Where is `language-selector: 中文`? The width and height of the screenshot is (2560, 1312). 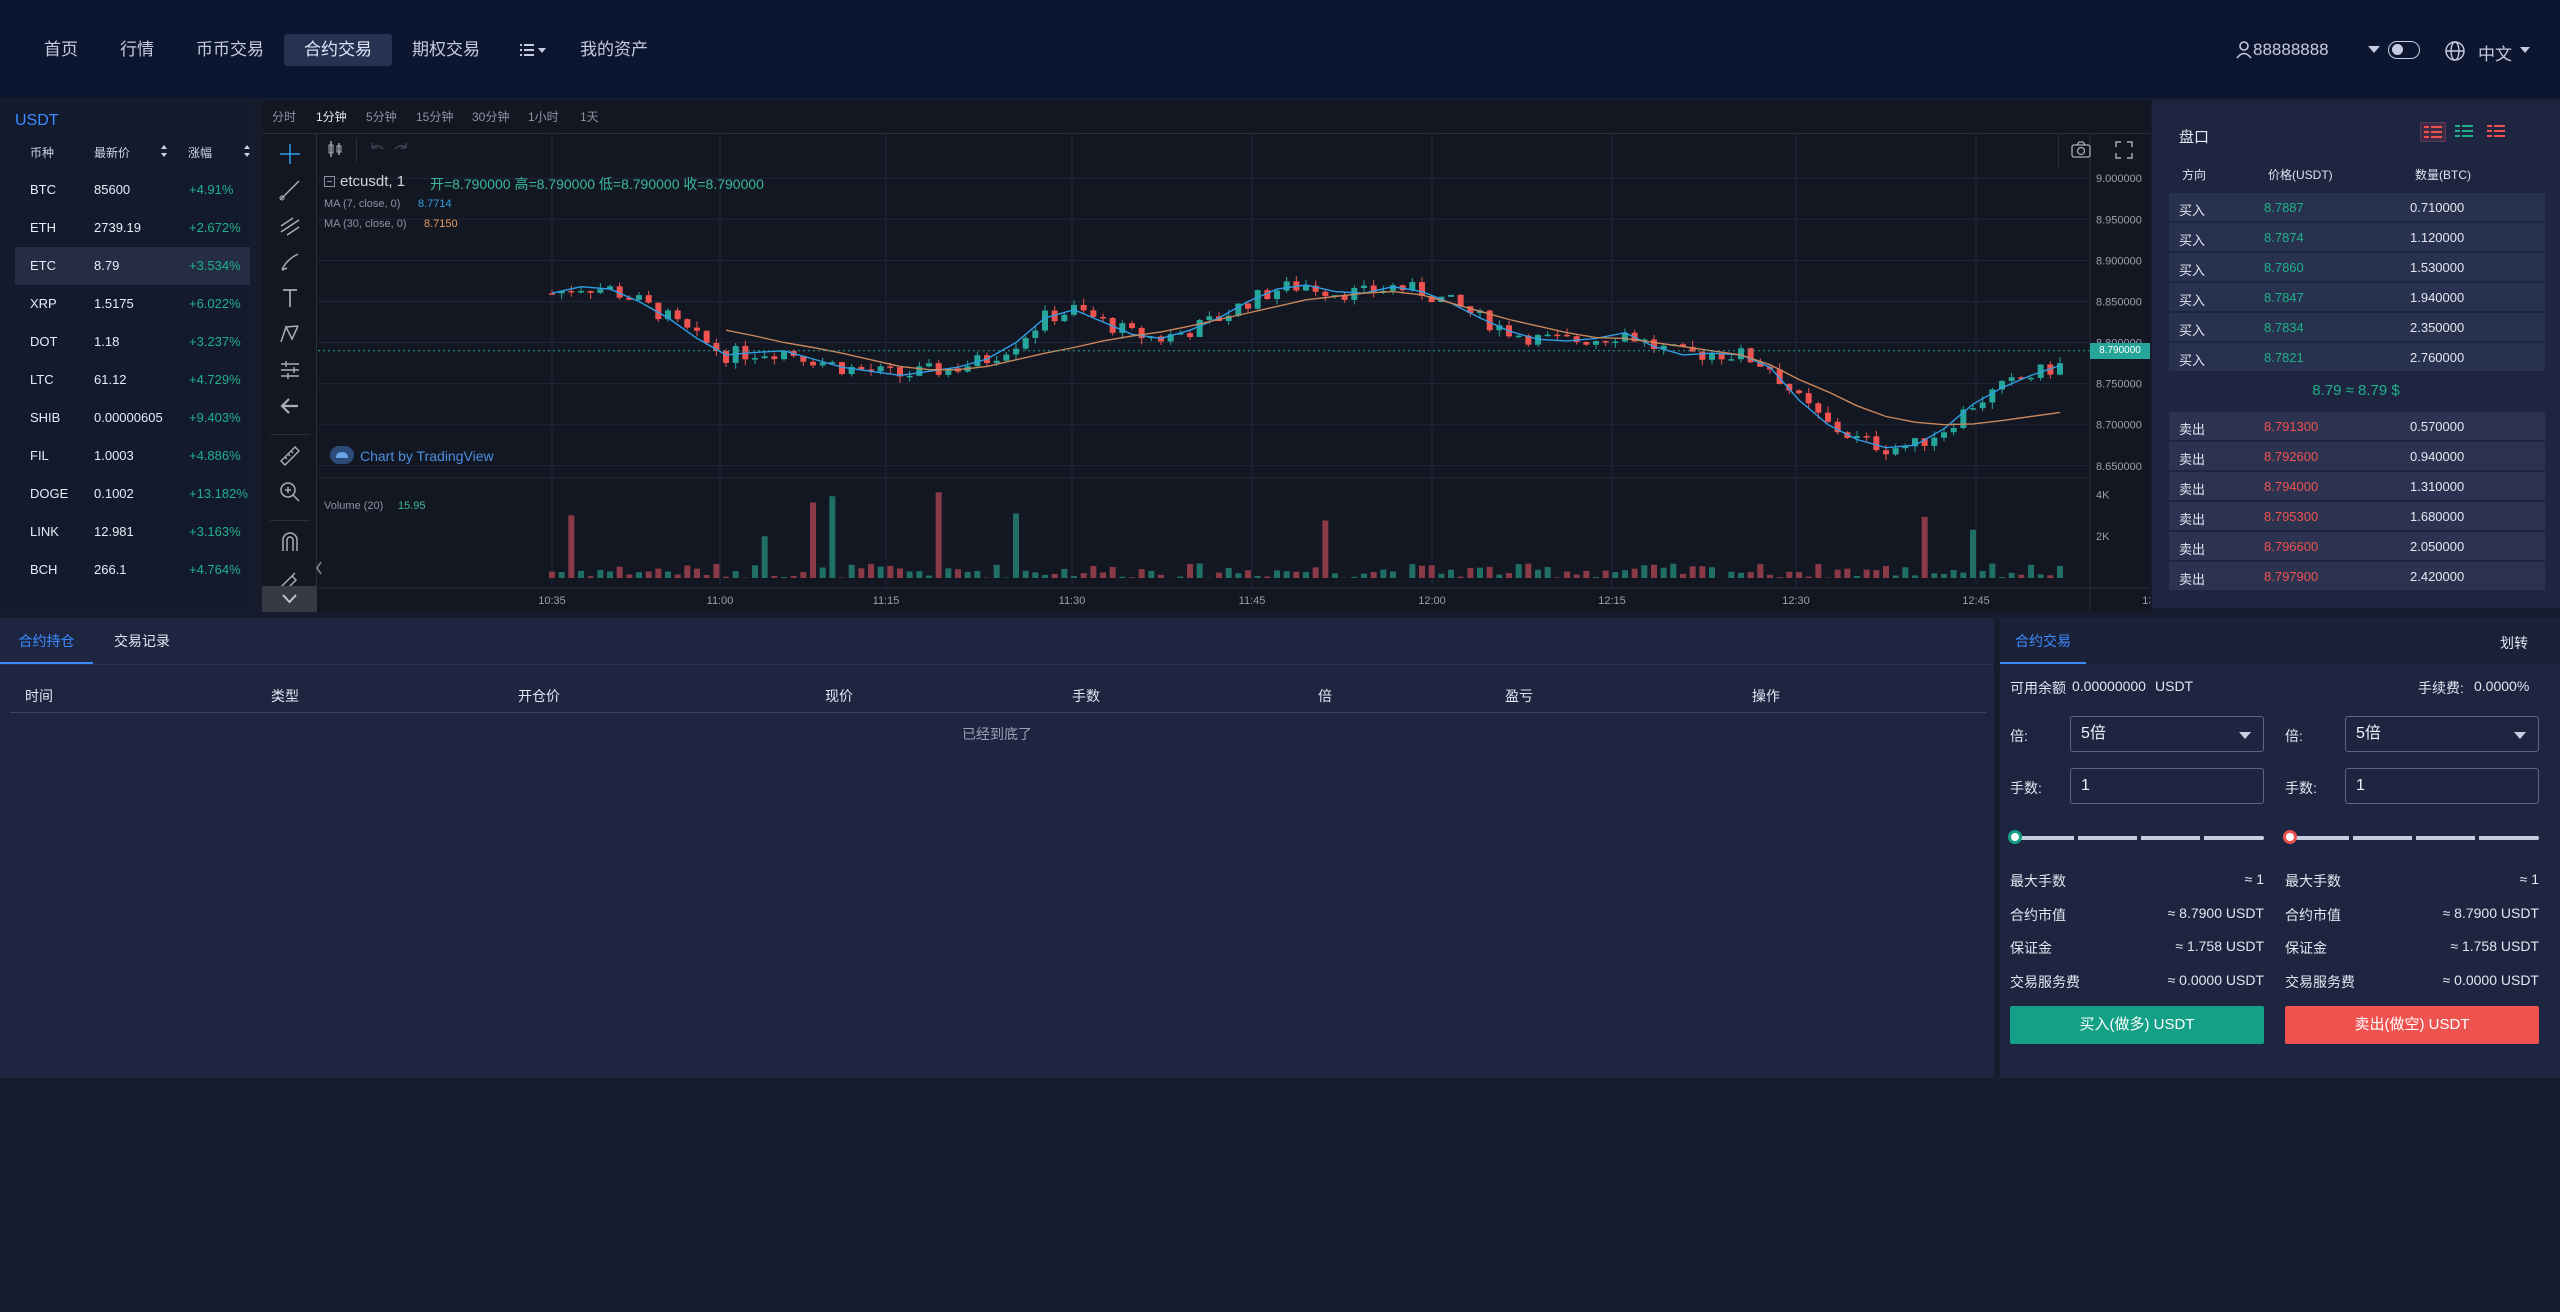
language-selector: 中文 is located at coordinates (2495, 52).